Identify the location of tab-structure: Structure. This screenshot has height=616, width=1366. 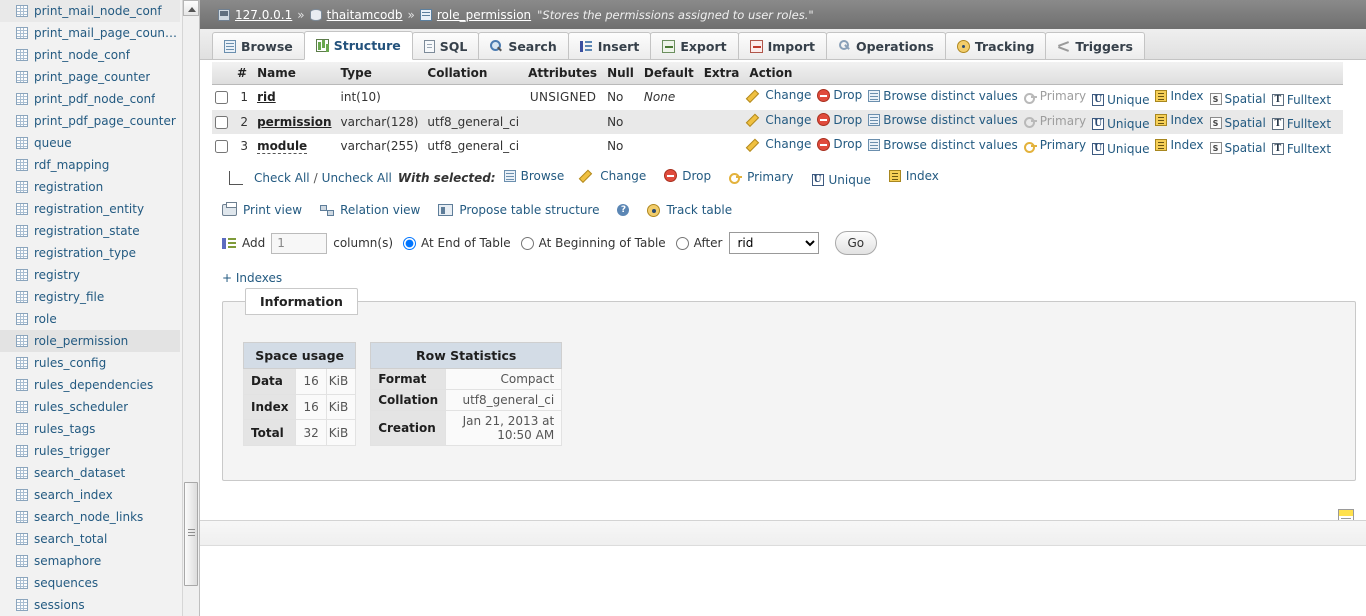
(358, 45).